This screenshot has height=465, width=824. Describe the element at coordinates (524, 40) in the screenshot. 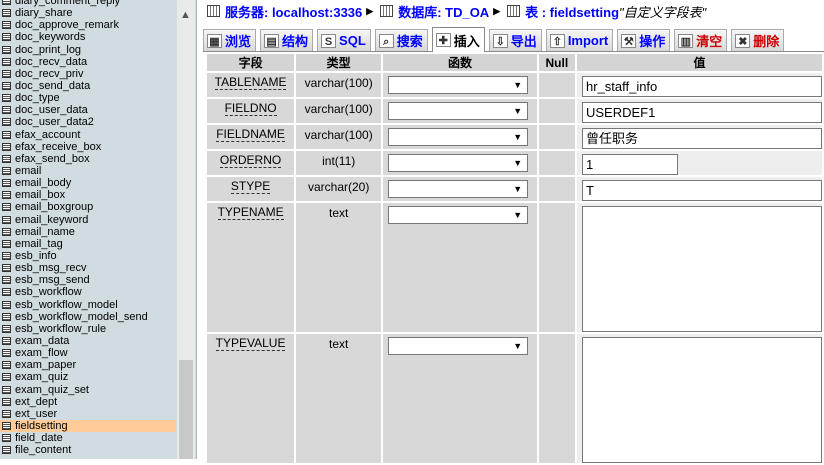

I see `tab-label: 导出` at that location.